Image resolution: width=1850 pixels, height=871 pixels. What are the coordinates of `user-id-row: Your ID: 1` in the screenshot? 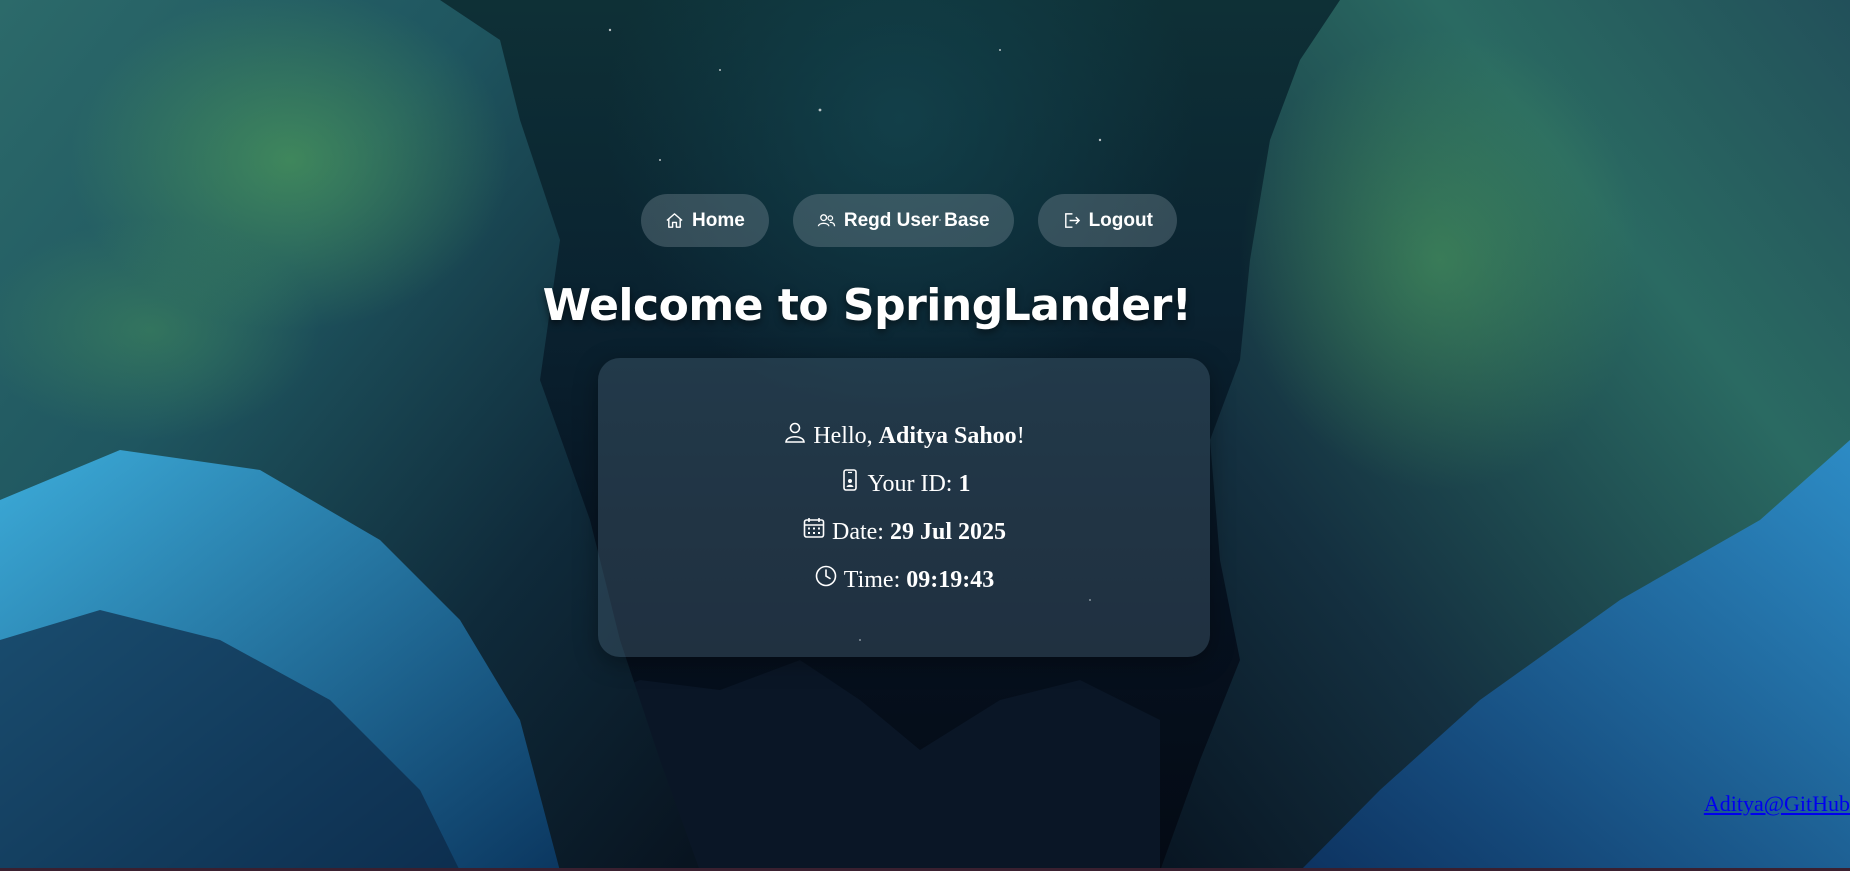 It's located at (904, 484).